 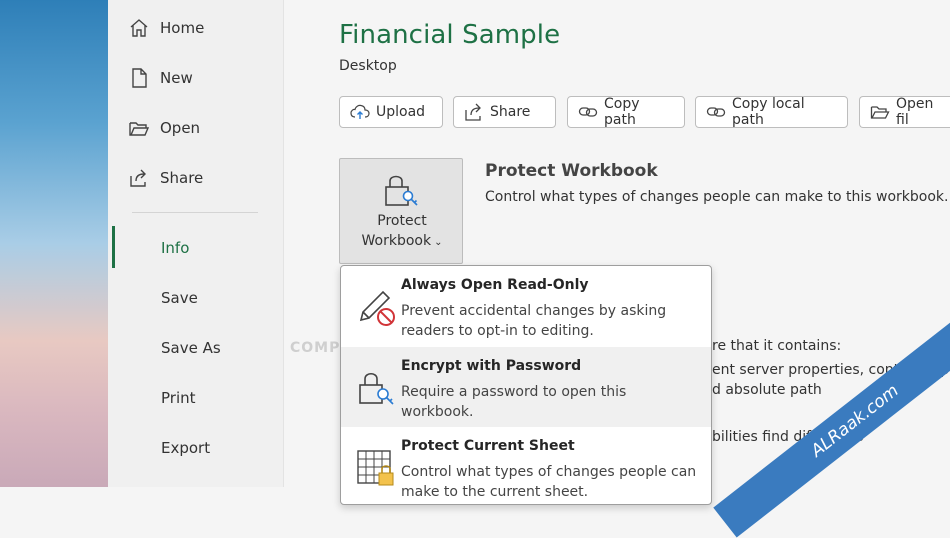 I want to click on sidebar-item-info: Info, so click(x=195, y=248).